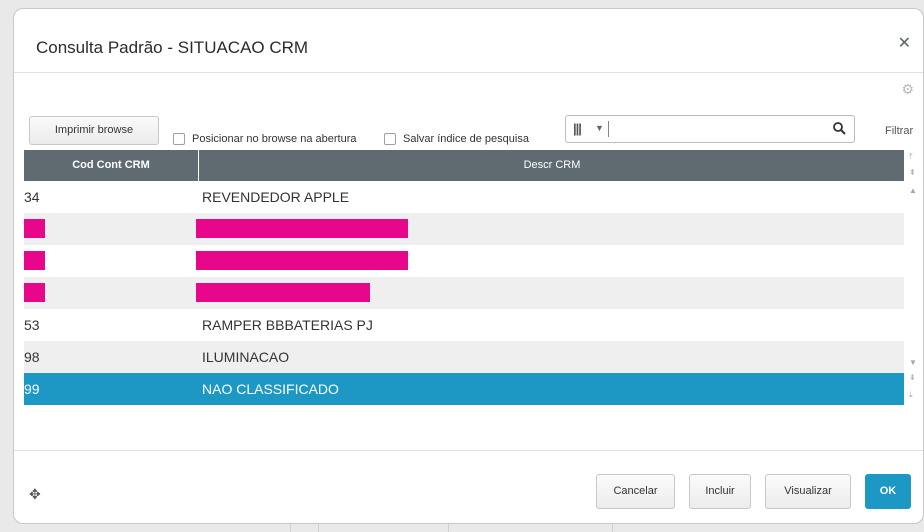 The image size is (924, 532). I want to click on gear-icon: ⚙, so click(907, 89).